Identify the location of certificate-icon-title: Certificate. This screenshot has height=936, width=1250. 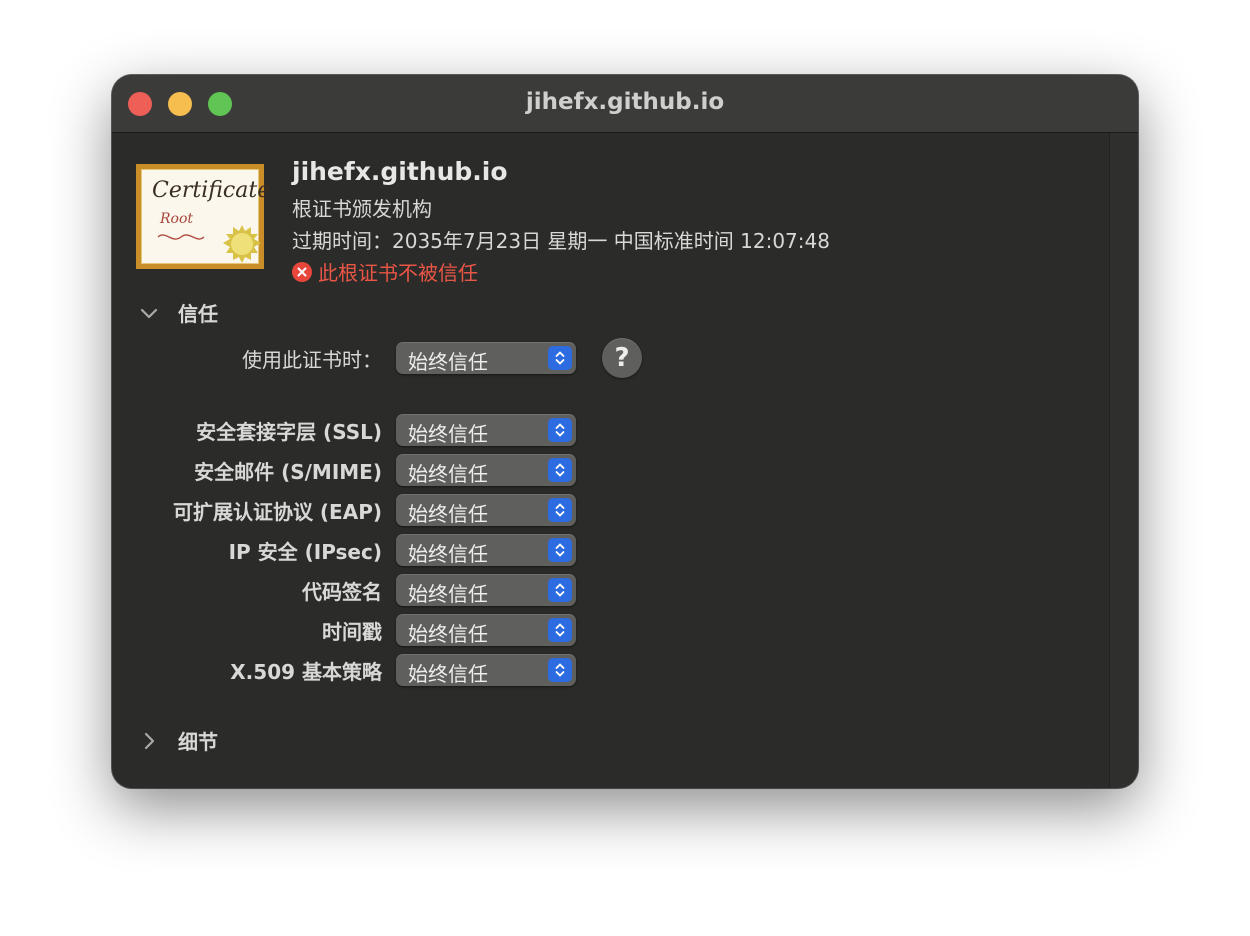
(211, 190).